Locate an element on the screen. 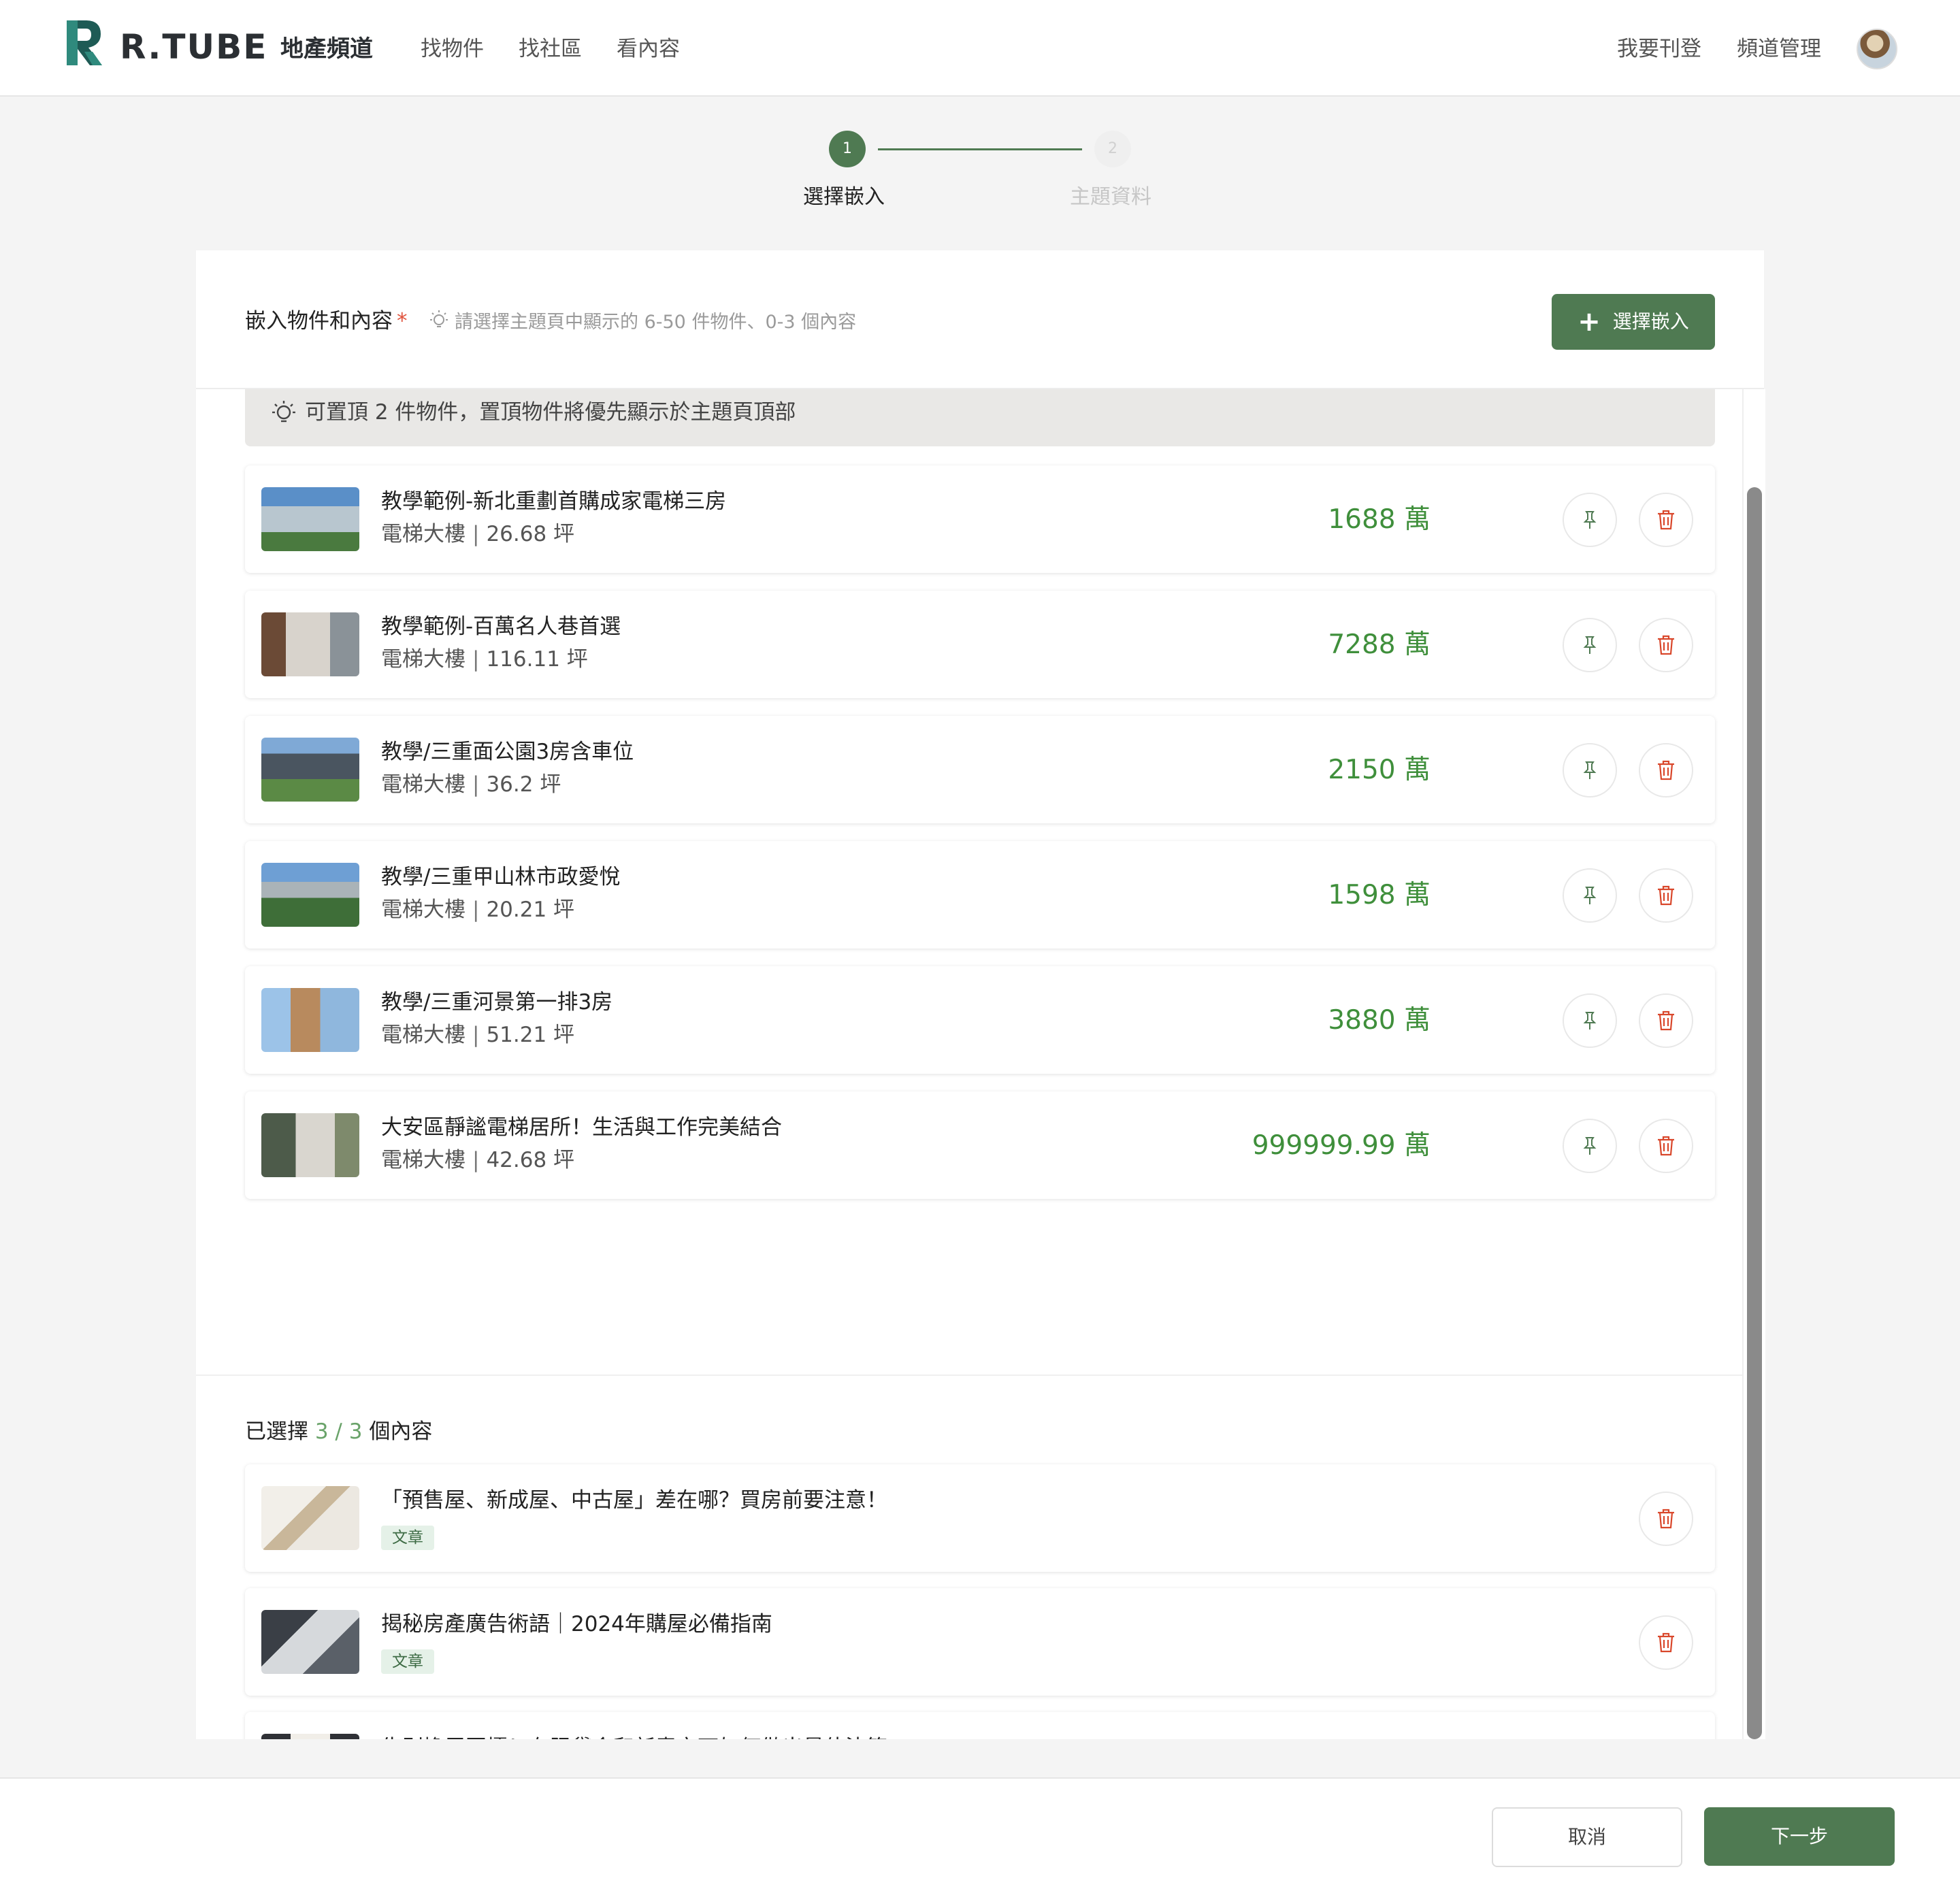  step-2-indicator: 2 is located at coordinates (1112, 149).